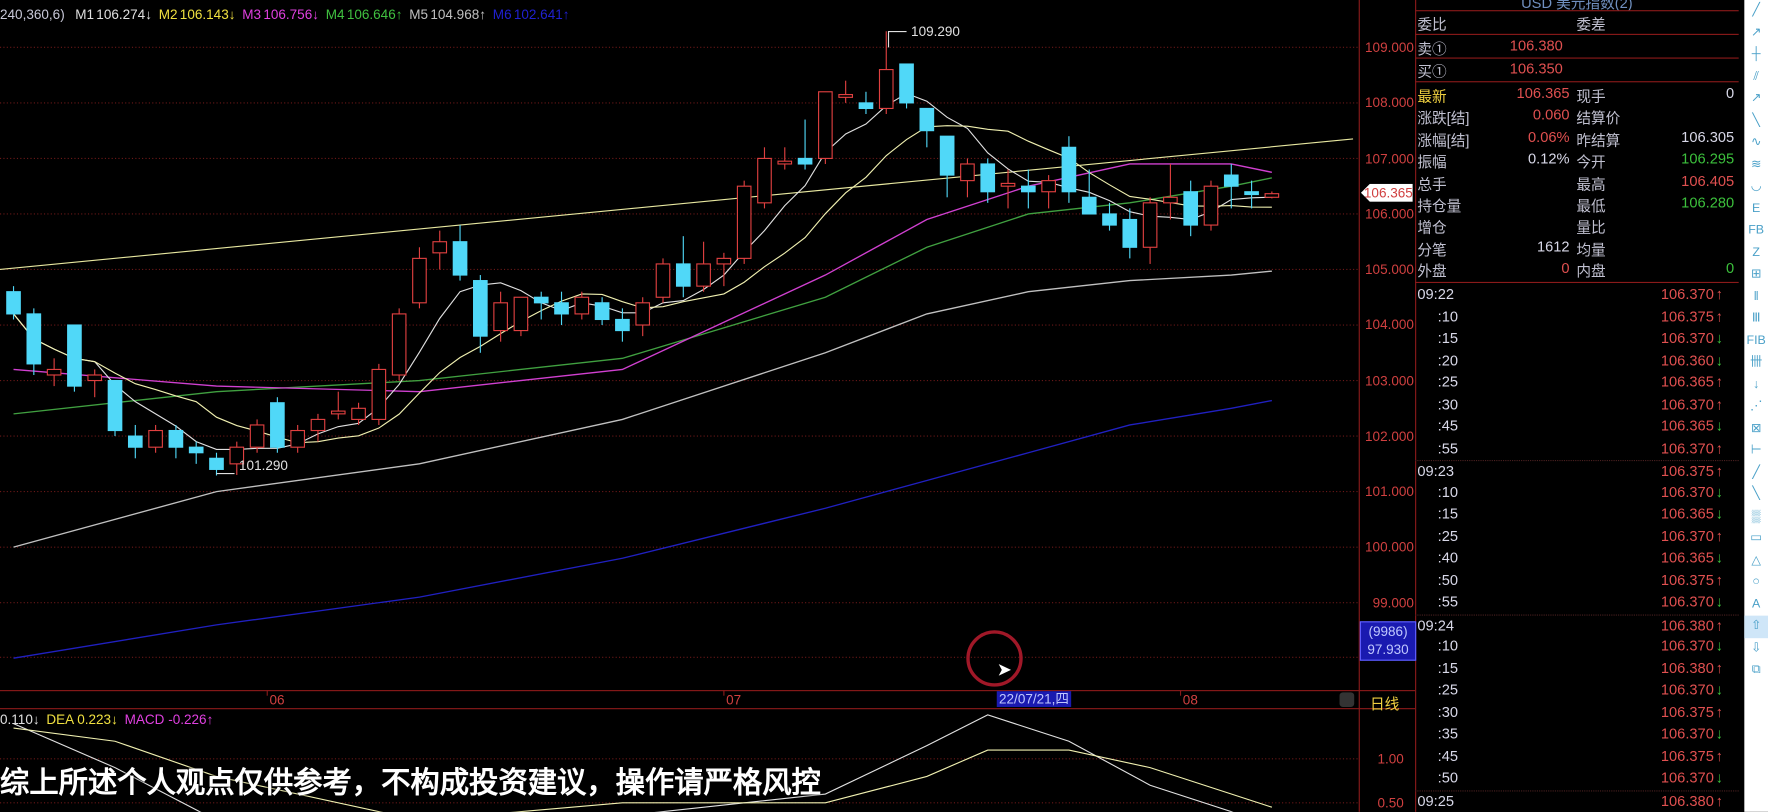 The width and height of the screenshot is (1768, 812). I want to click on fan-icon: Ⅲ, so click(1756, 319).